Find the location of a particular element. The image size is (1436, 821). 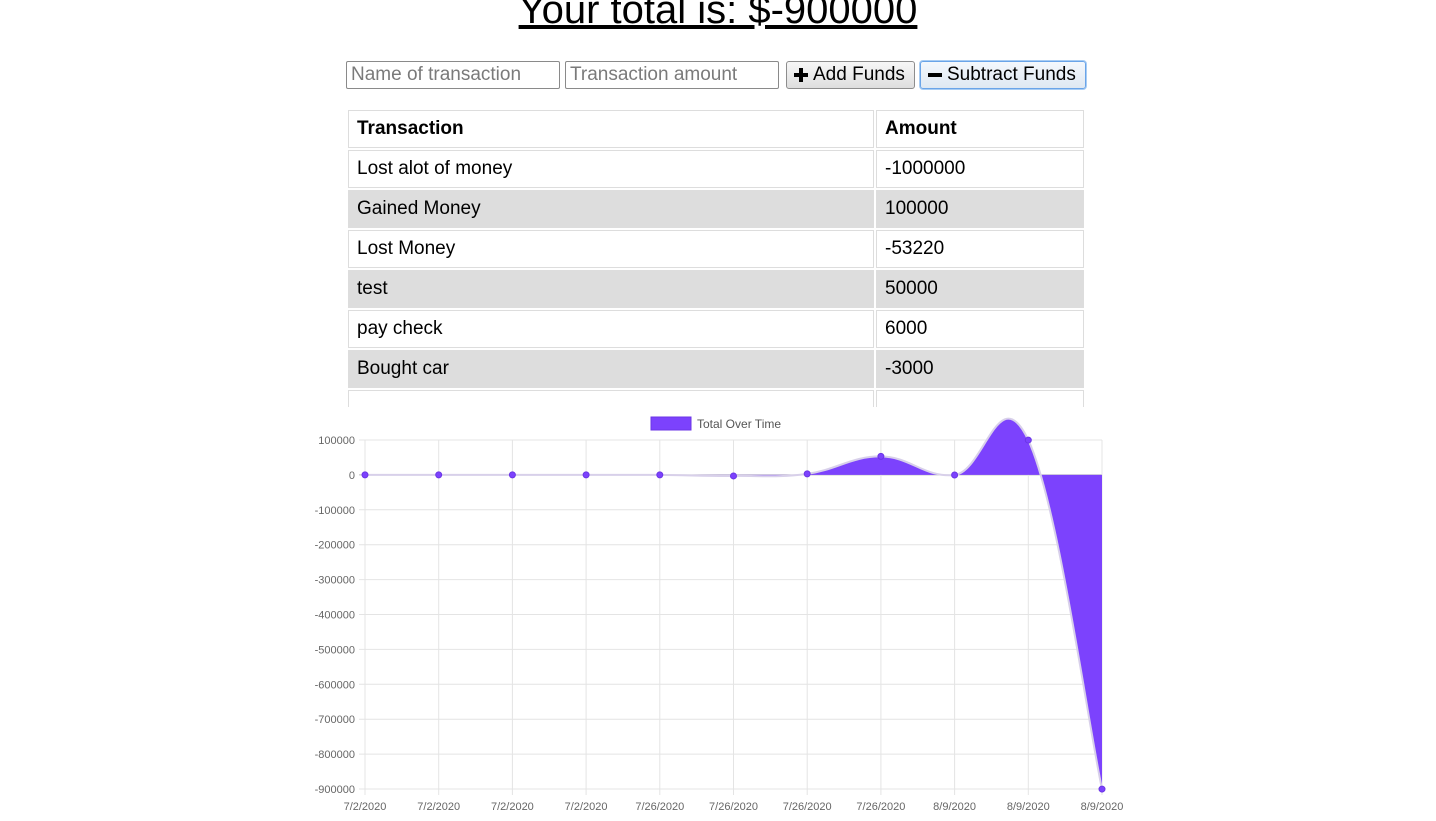

table-row: pay check 6000 is located at coordinates (716, 329).